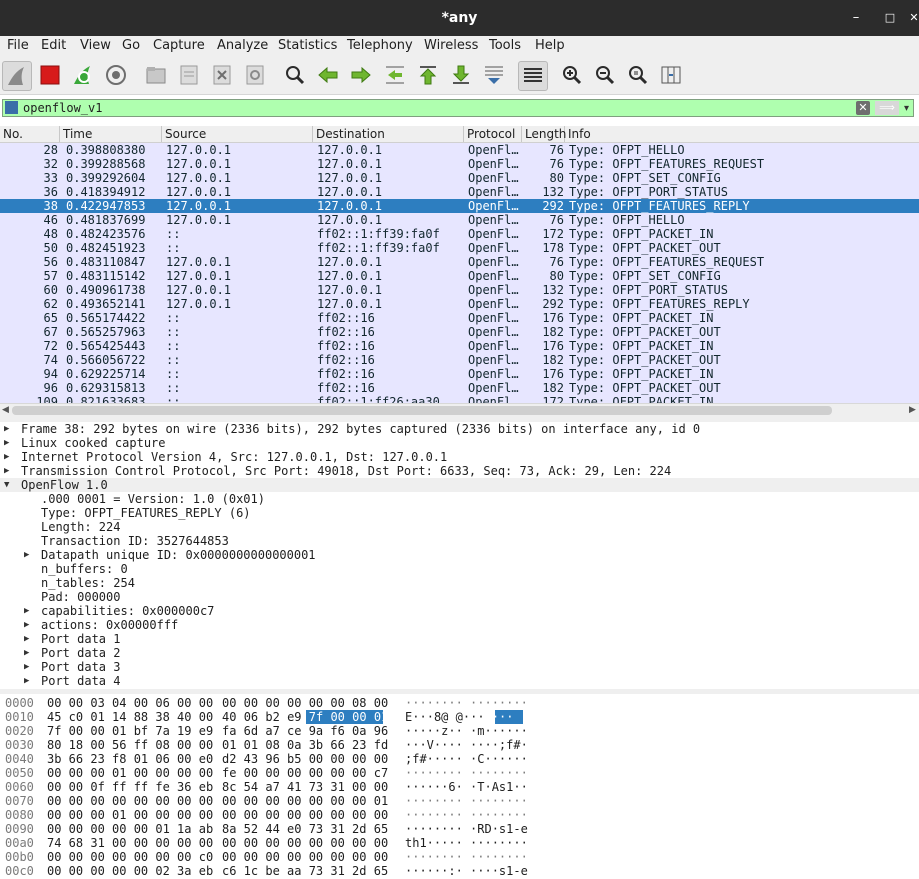  What do you see at coordinates (131, 45) in the screenshot?
I see `menu-go: Go` at bounding box center [131, 45].